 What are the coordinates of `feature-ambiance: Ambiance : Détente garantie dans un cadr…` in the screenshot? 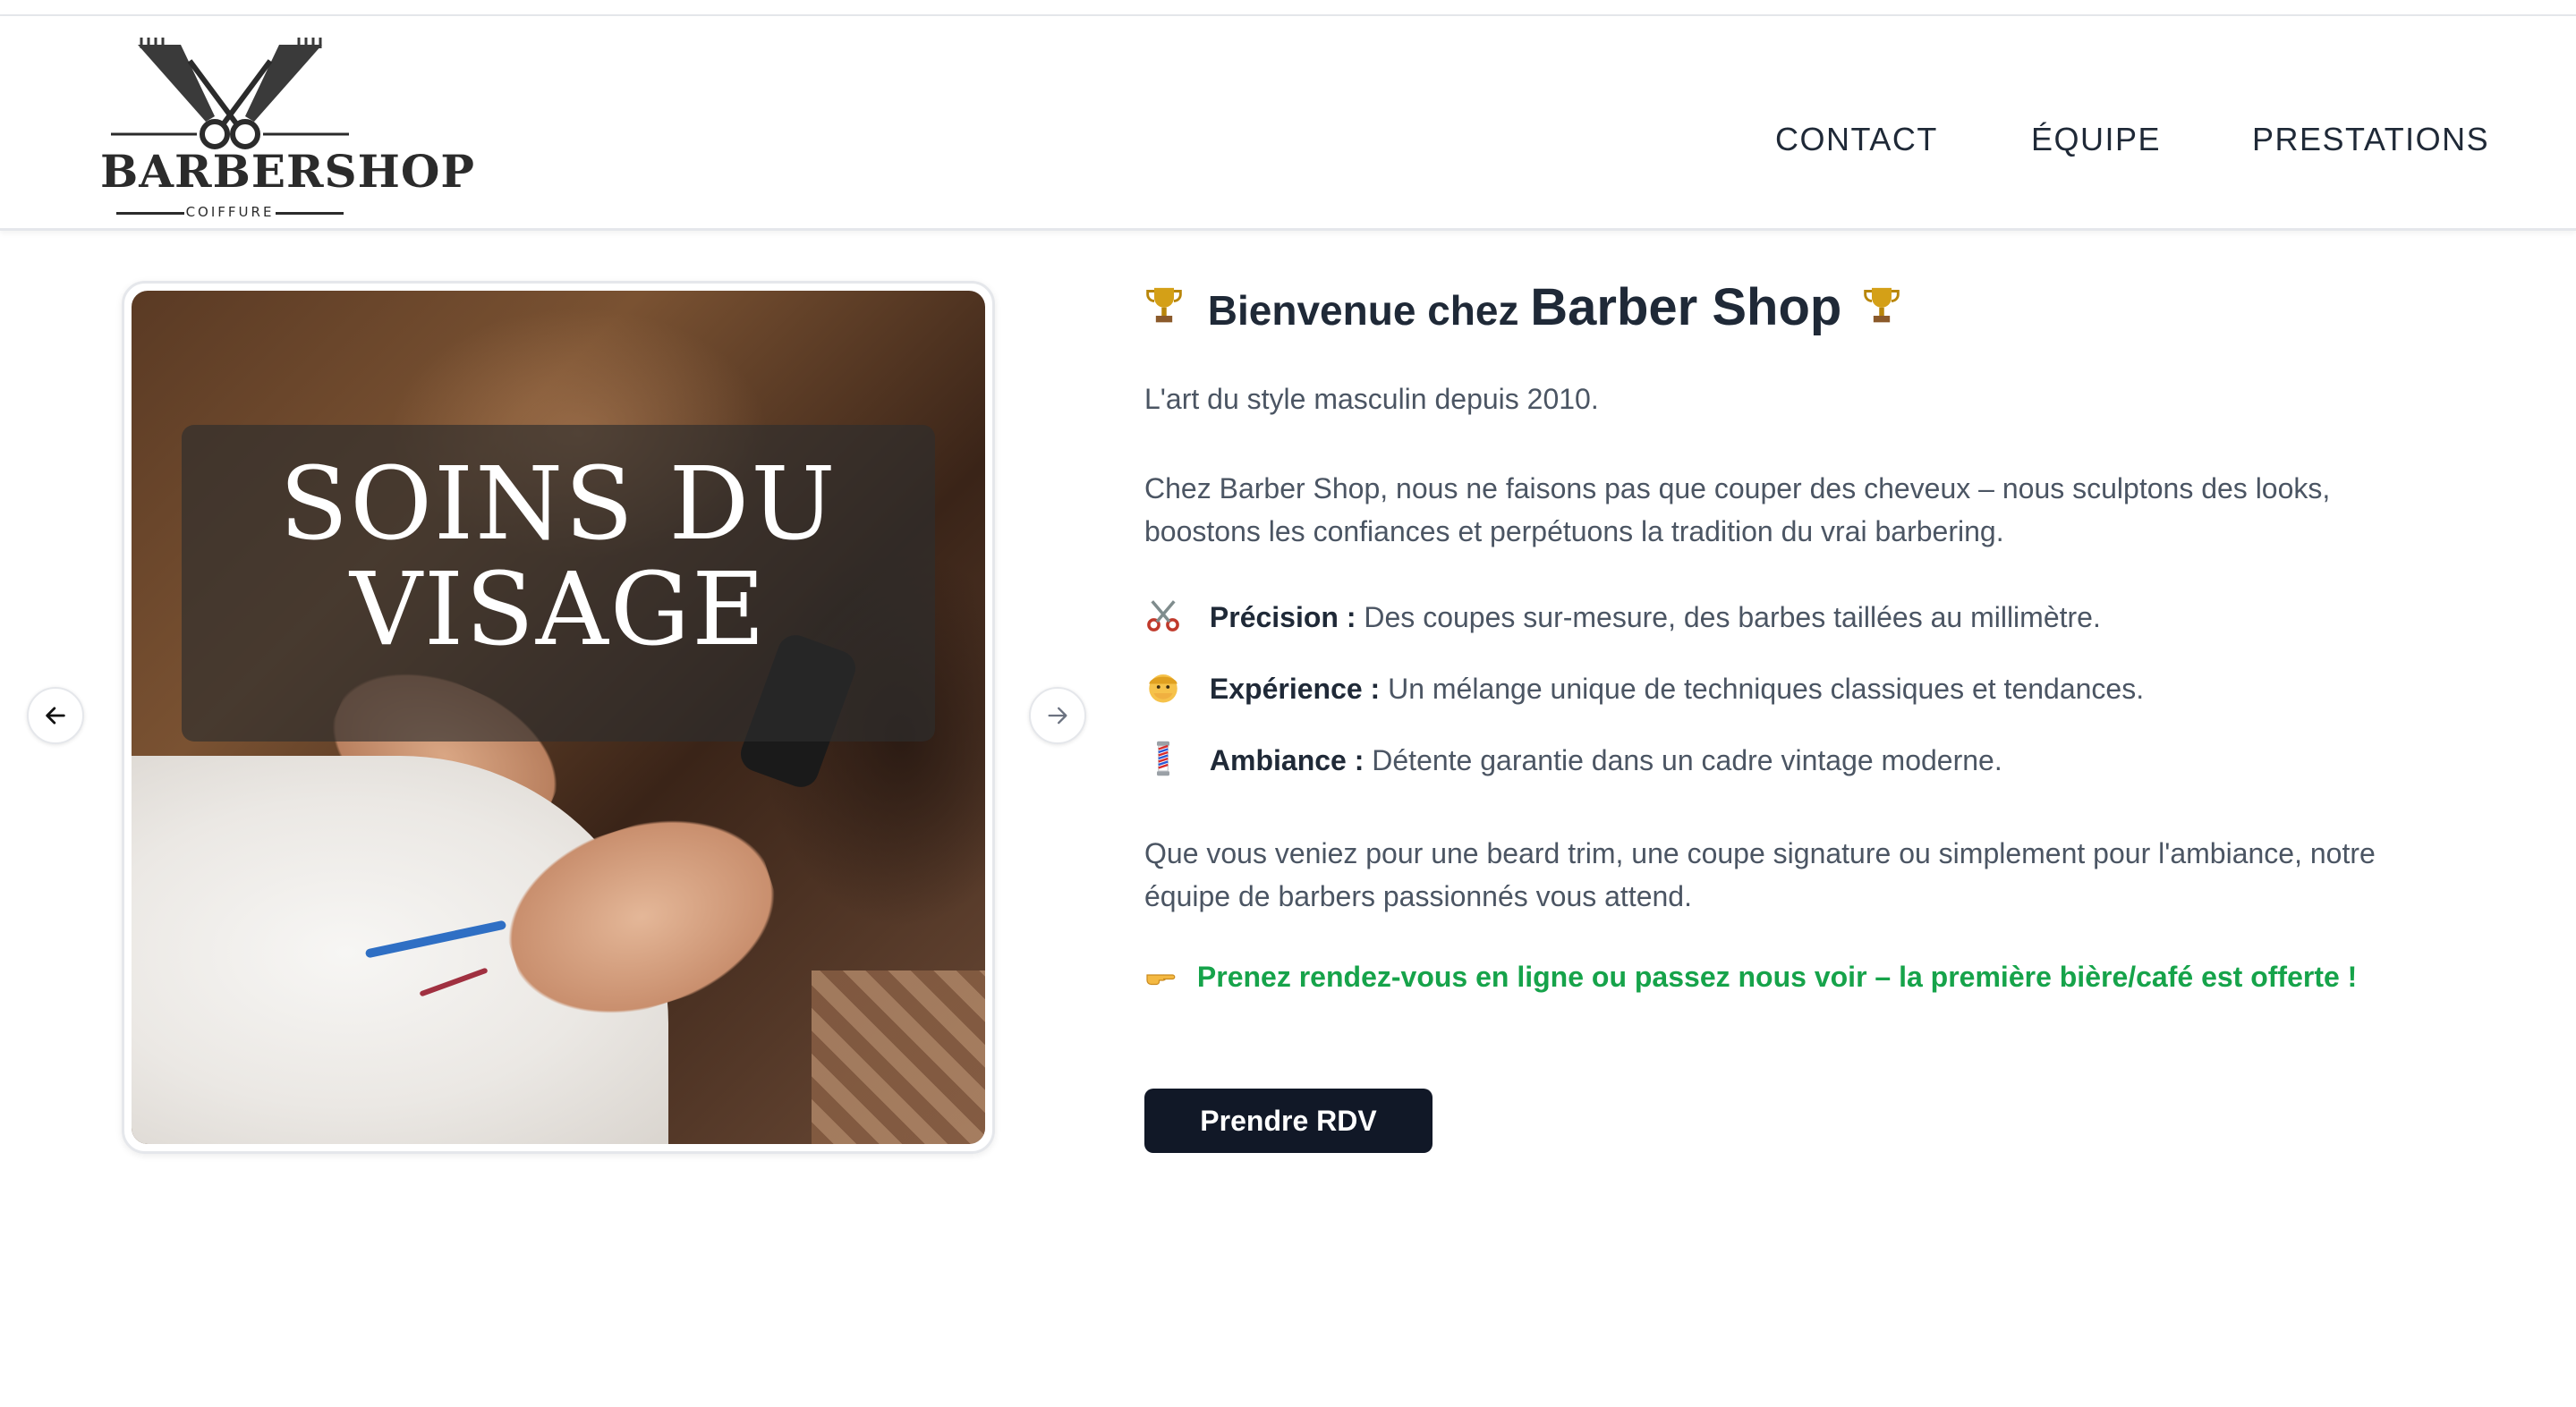 It's located at (1573, 760).